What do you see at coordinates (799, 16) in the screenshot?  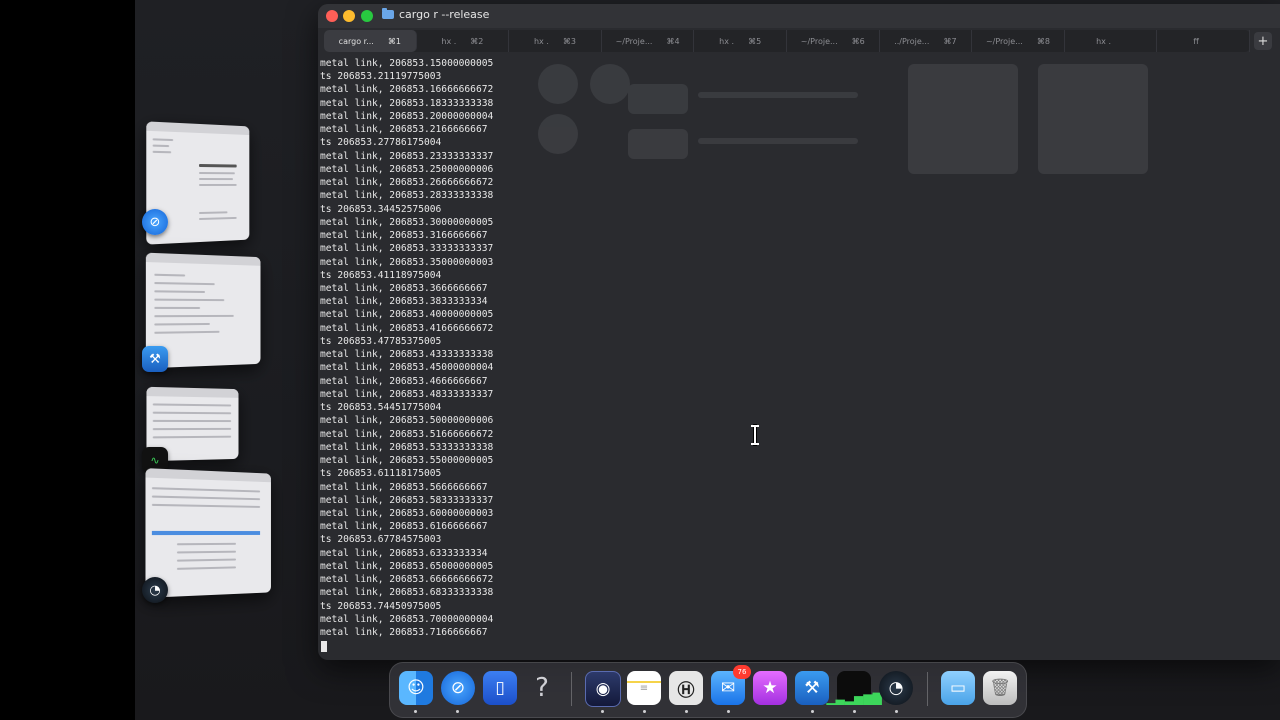 I see `title-bar: cargo r --release` at bounding box center [799, 16].